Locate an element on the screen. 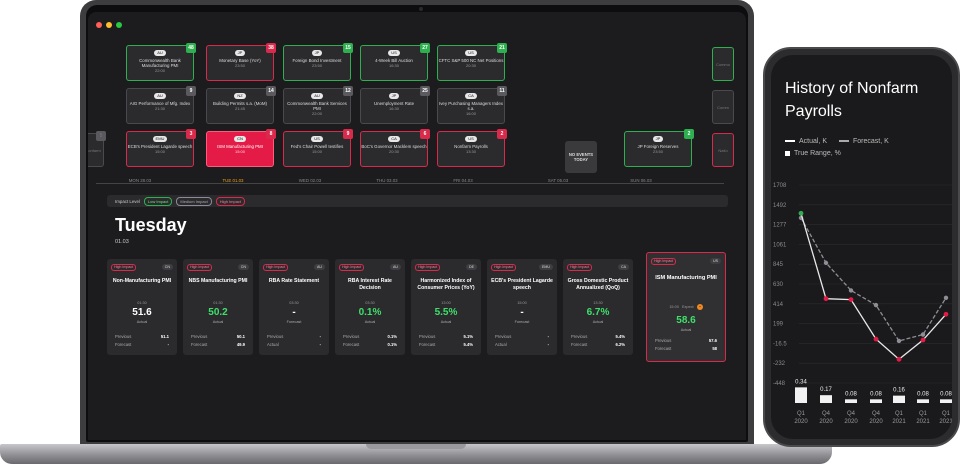  forecast-line is located at coordinates (873, 279).